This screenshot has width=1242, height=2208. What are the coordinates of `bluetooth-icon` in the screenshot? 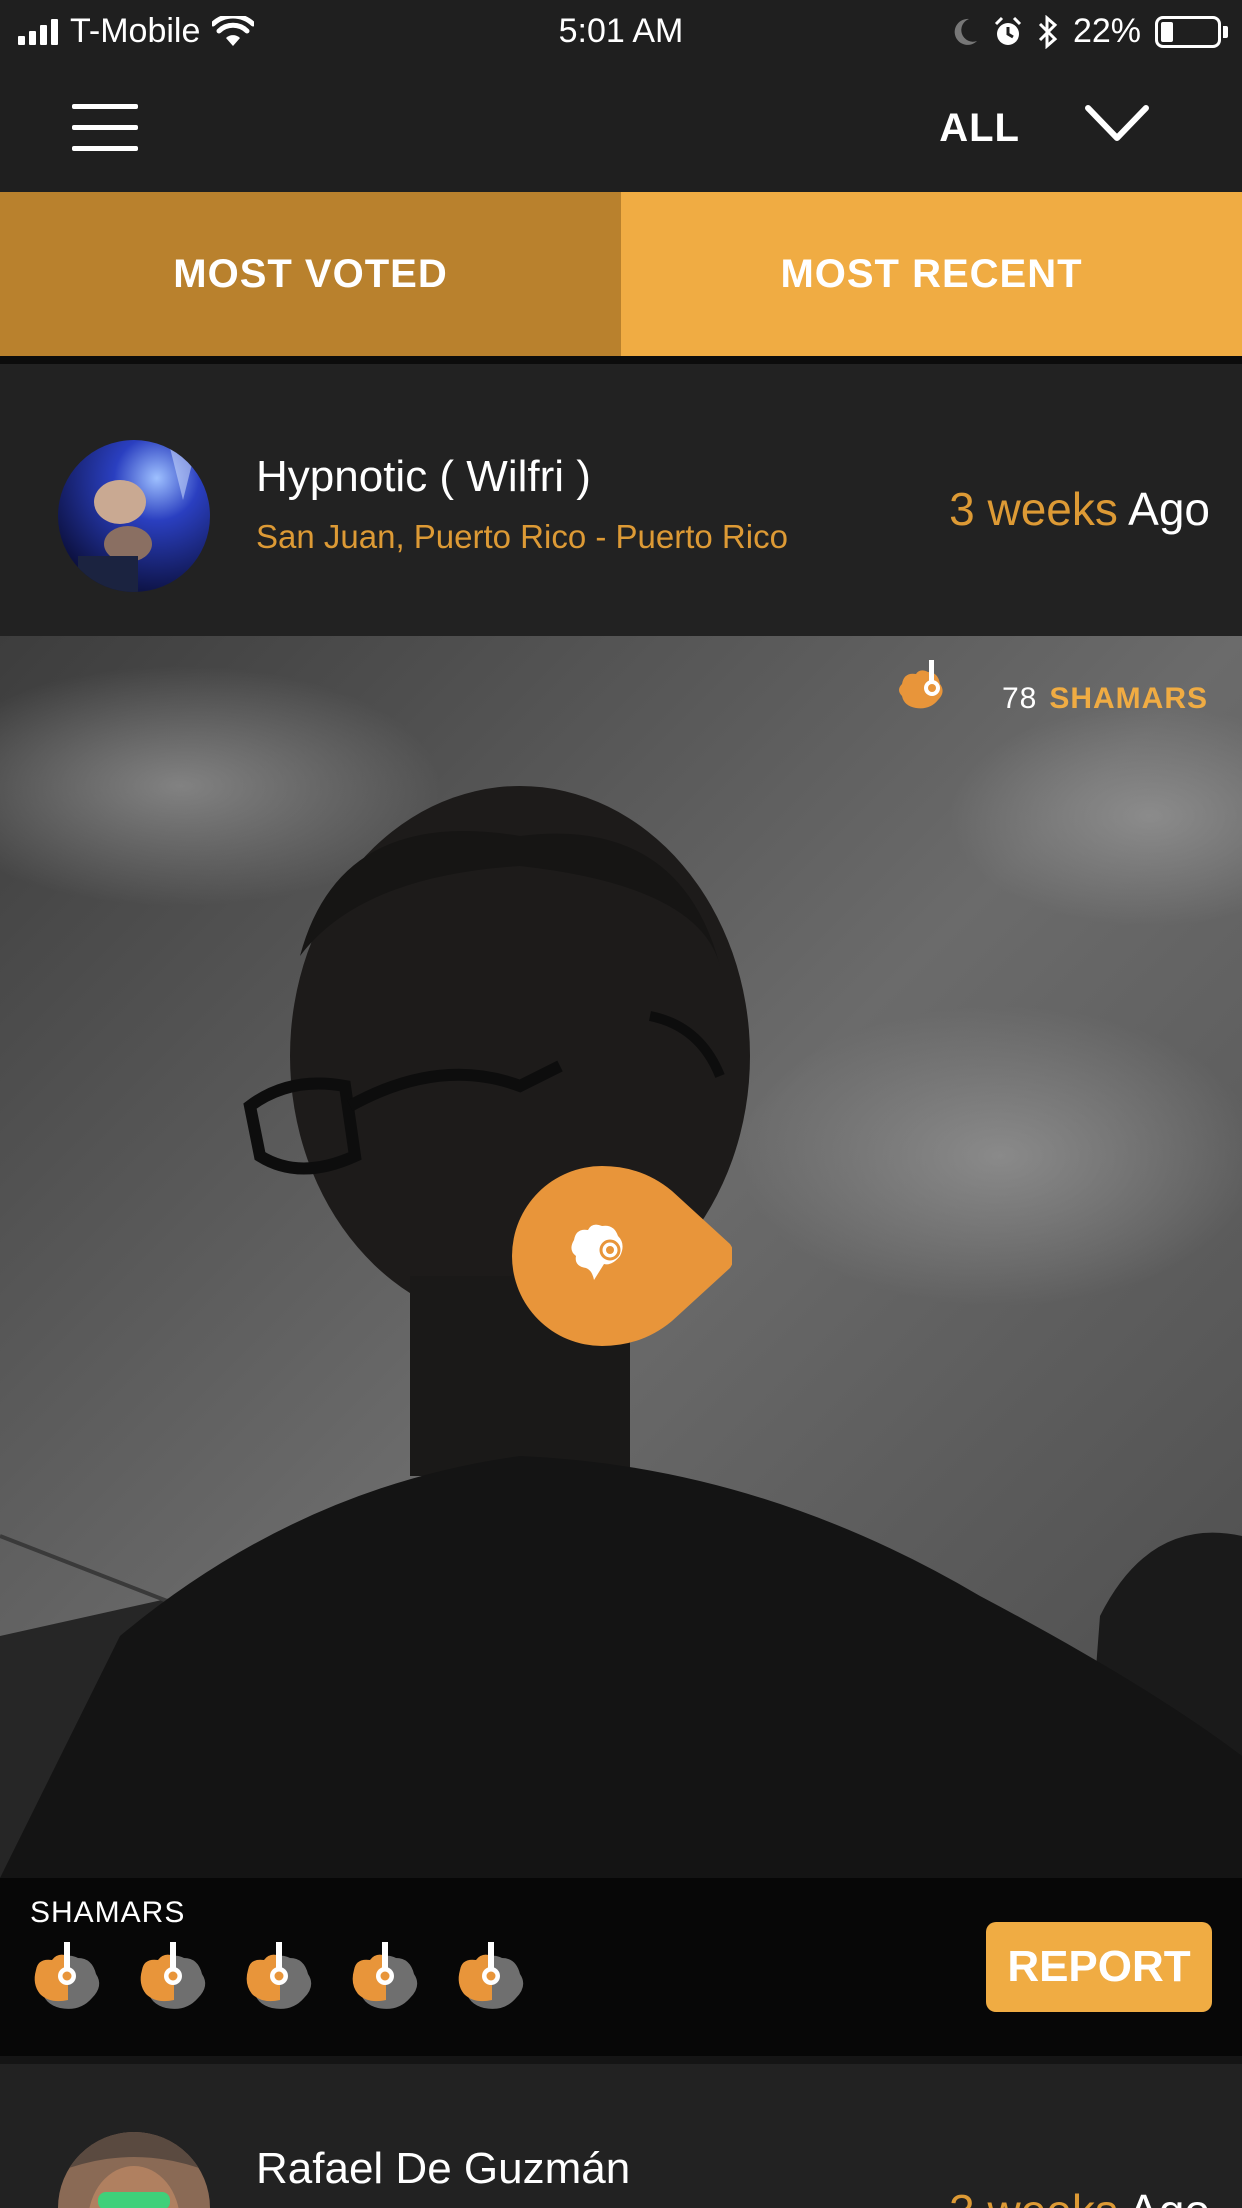 It's located at (1048, 31).